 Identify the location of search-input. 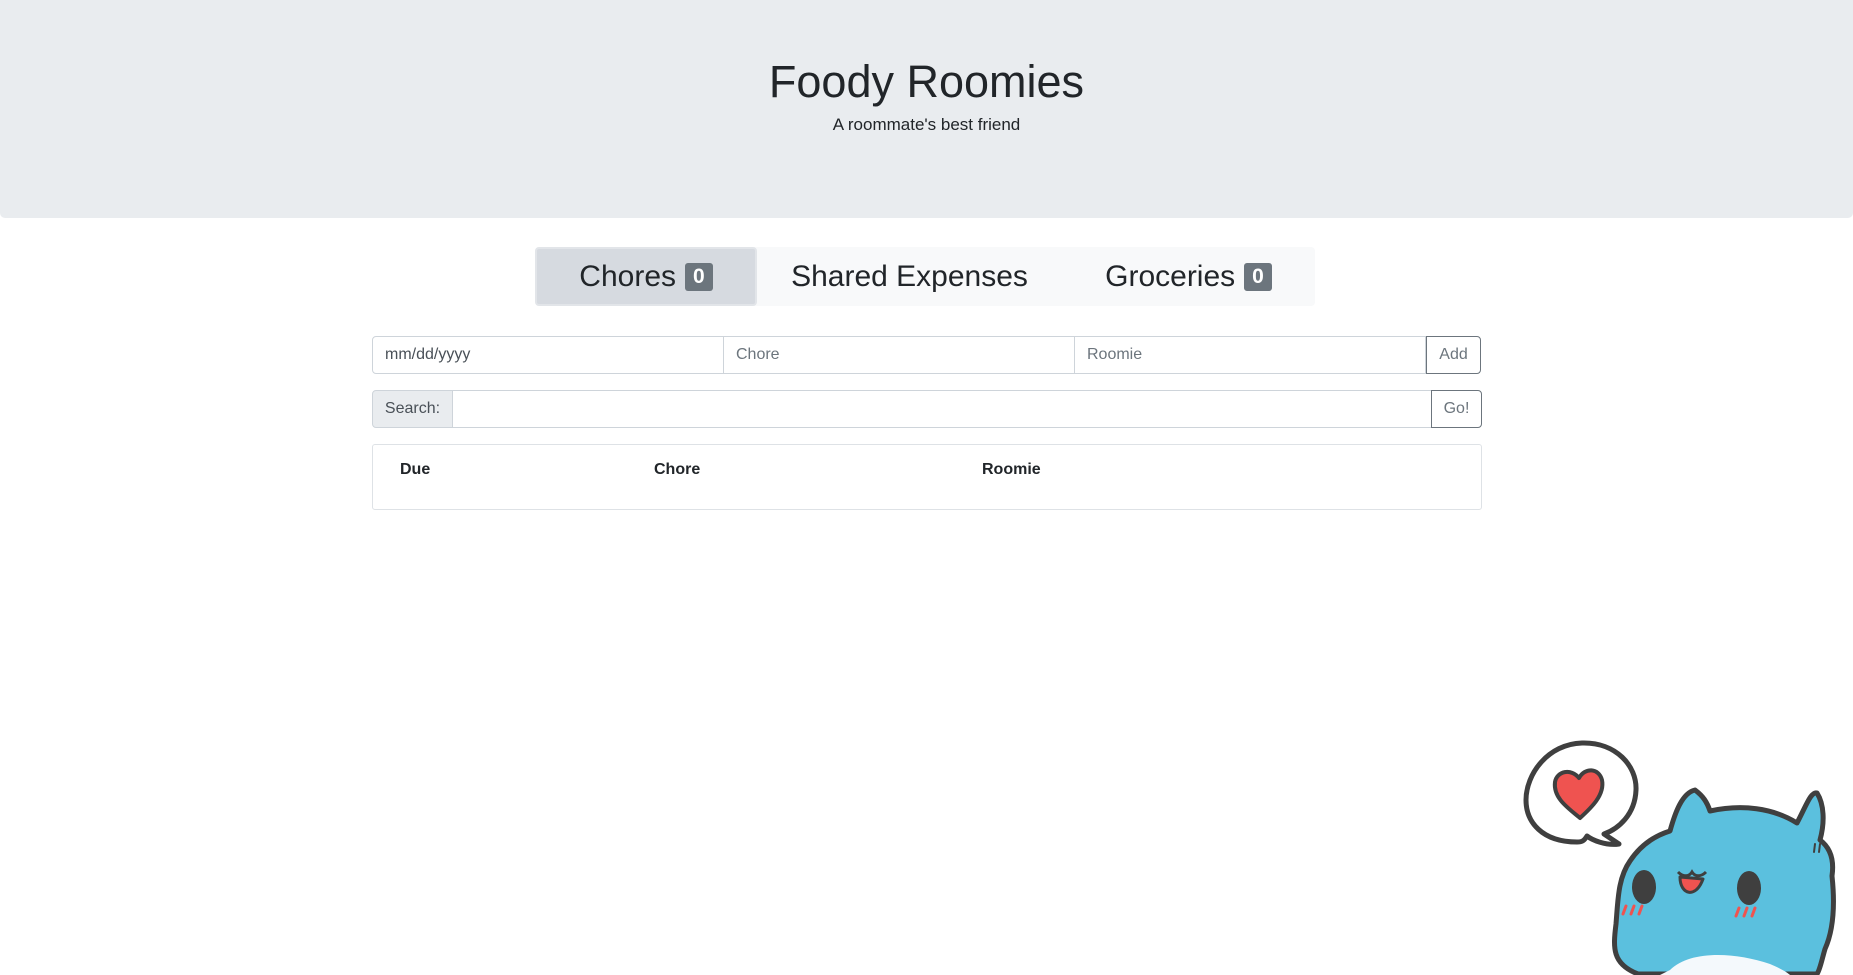
(942, 409).